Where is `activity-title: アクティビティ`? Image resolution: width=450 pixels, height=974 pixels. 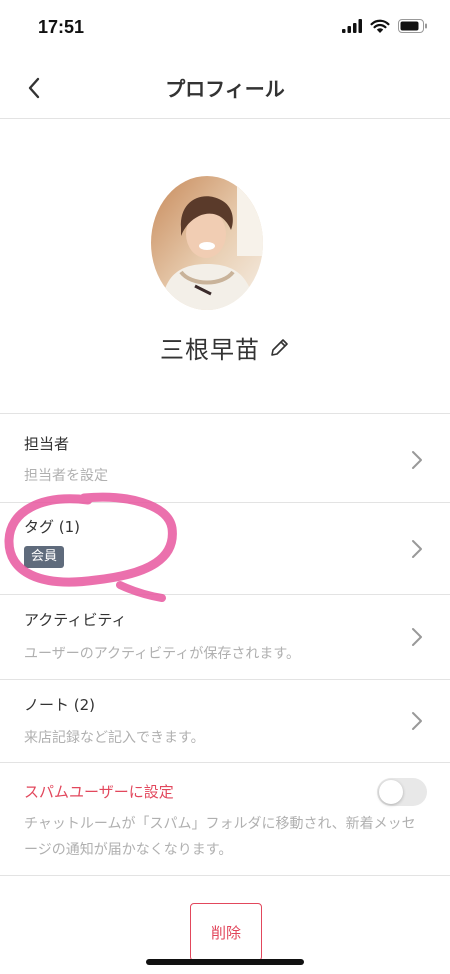 activity-title: アクティビティ is located at coordinates (75, 620).